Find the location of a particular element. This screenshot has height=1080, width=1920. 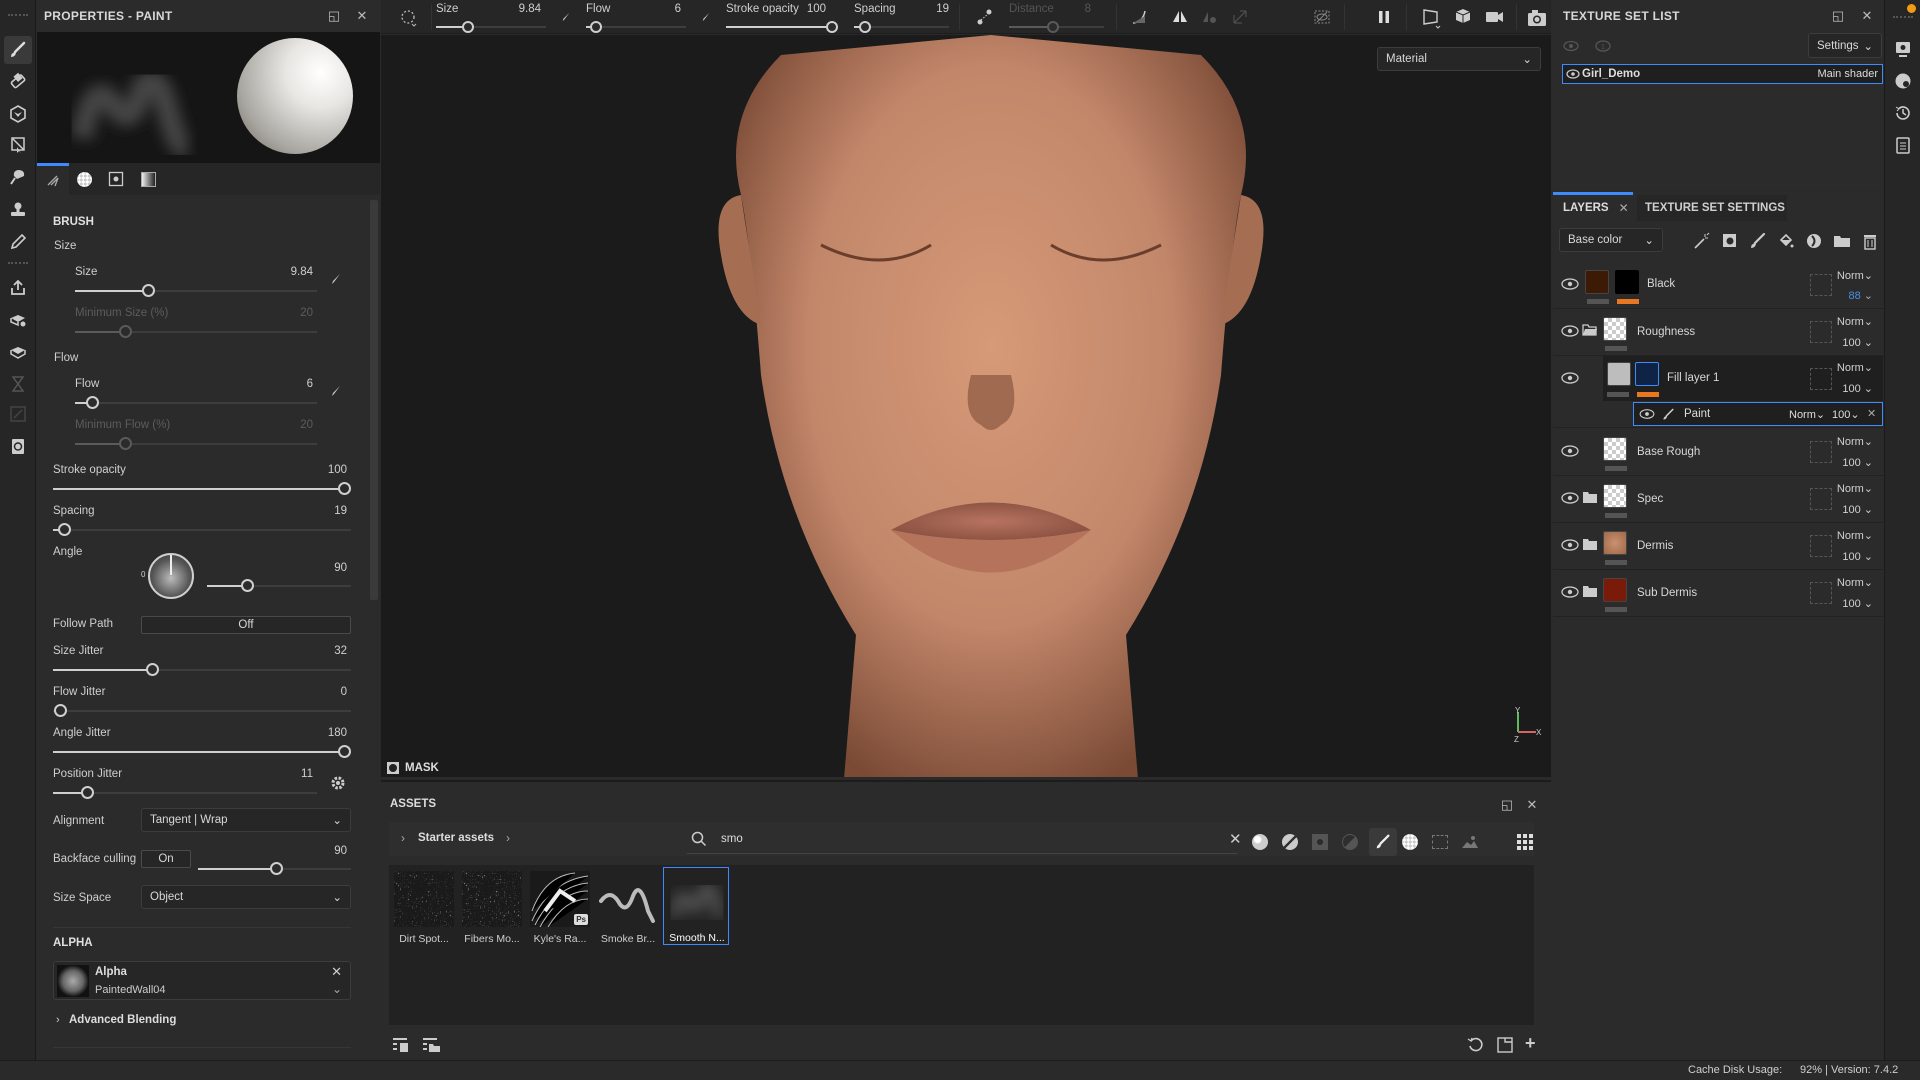

angle-dial is located at coordinates (171, 576).